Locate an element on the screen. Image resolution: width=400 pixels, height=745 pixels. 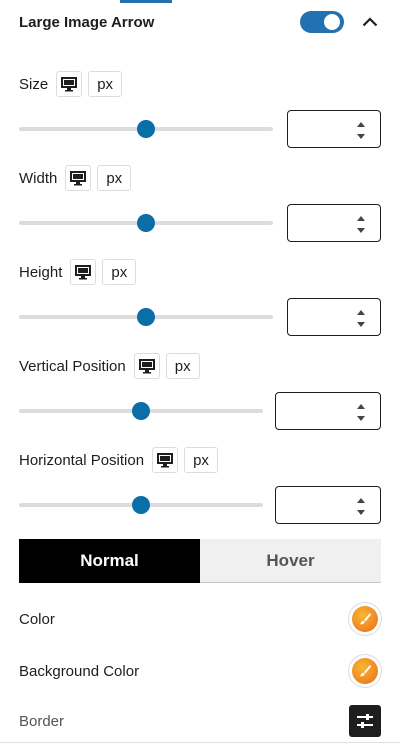
top-accent-bar is located at coordinates (146, 1).